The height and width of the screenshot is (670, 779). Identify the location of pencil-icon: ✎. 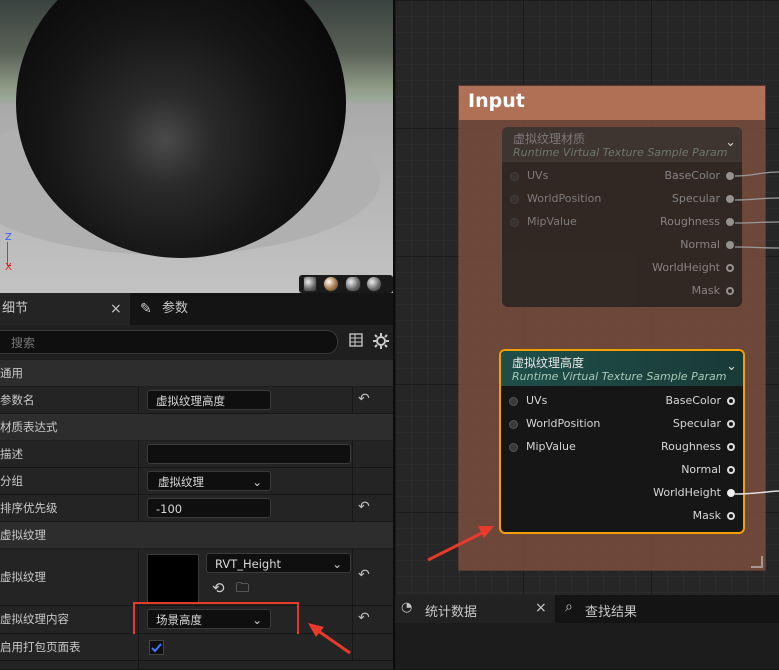
(146, 309).